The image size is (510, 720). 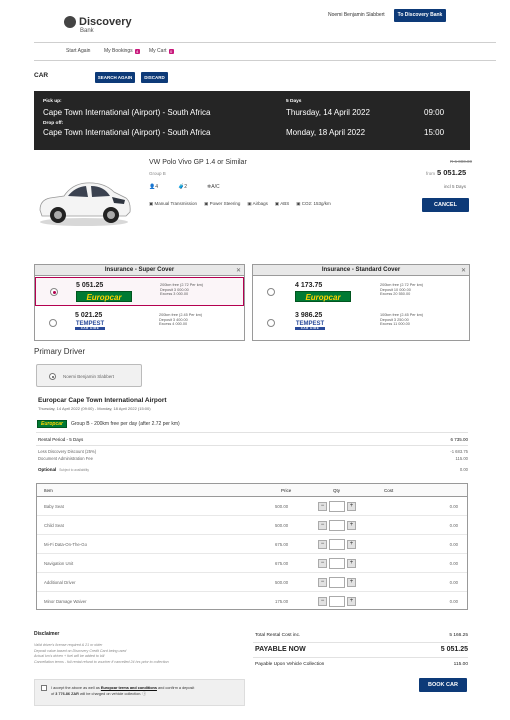 What do you see at coordinates (87, 31) in the screenshot?
I see `brand-sub: Bank` at bounding box center [87, 31].